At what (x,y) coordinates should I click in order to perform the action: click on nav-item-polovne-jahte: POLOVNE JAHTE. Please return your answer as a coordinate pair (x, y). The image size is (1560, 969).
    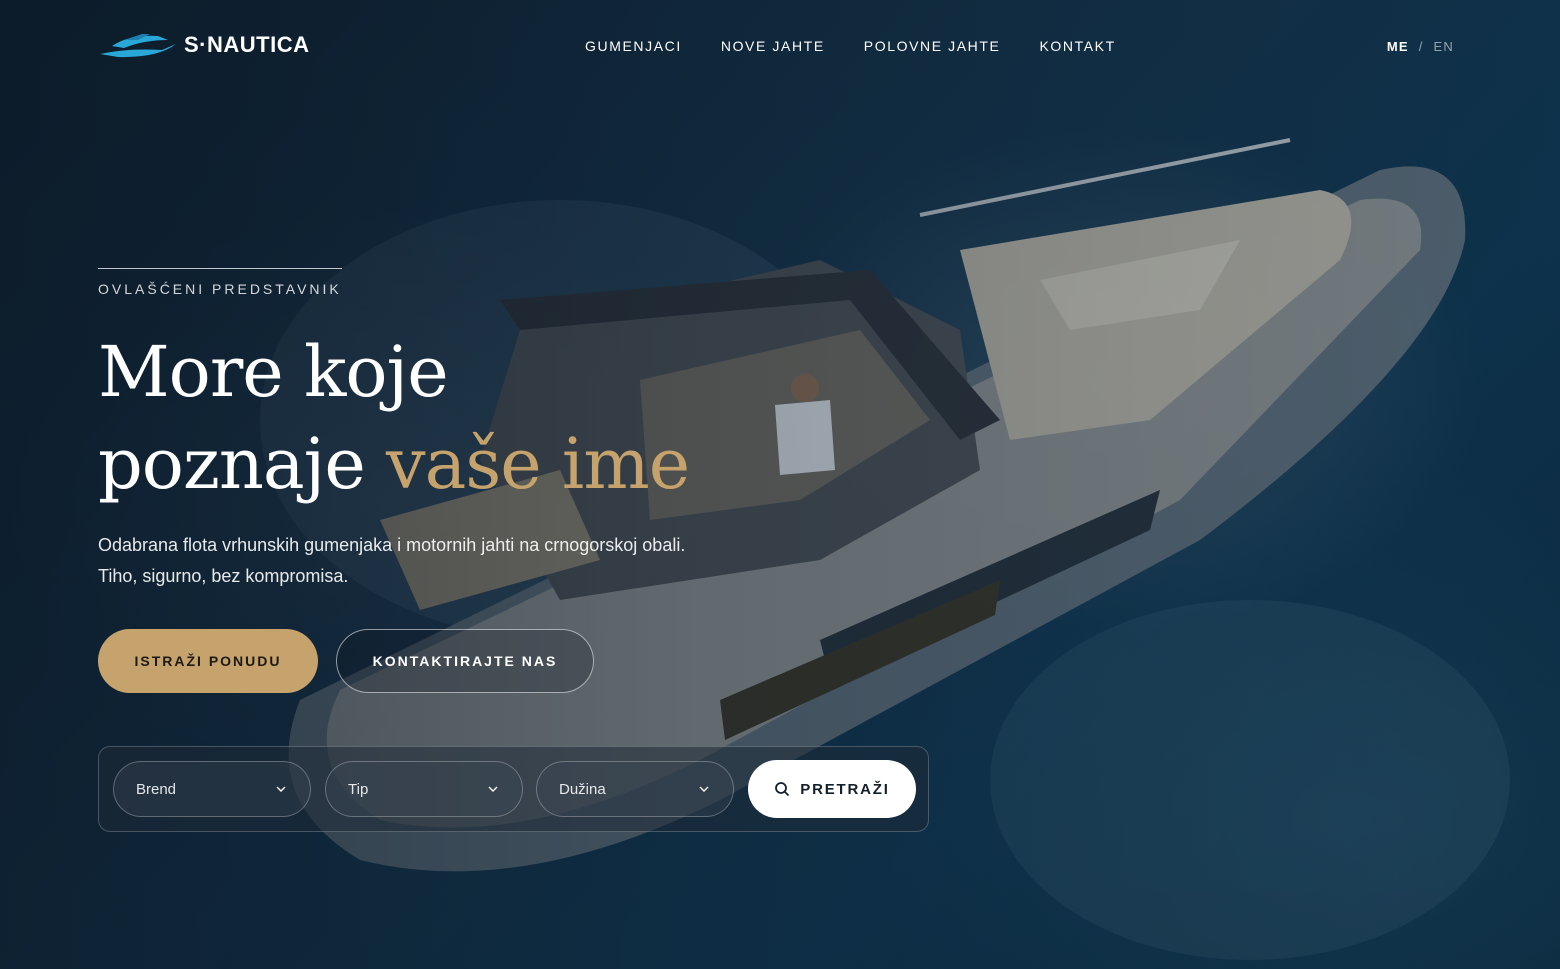
    Looking at the image, I should click on (932, 46).